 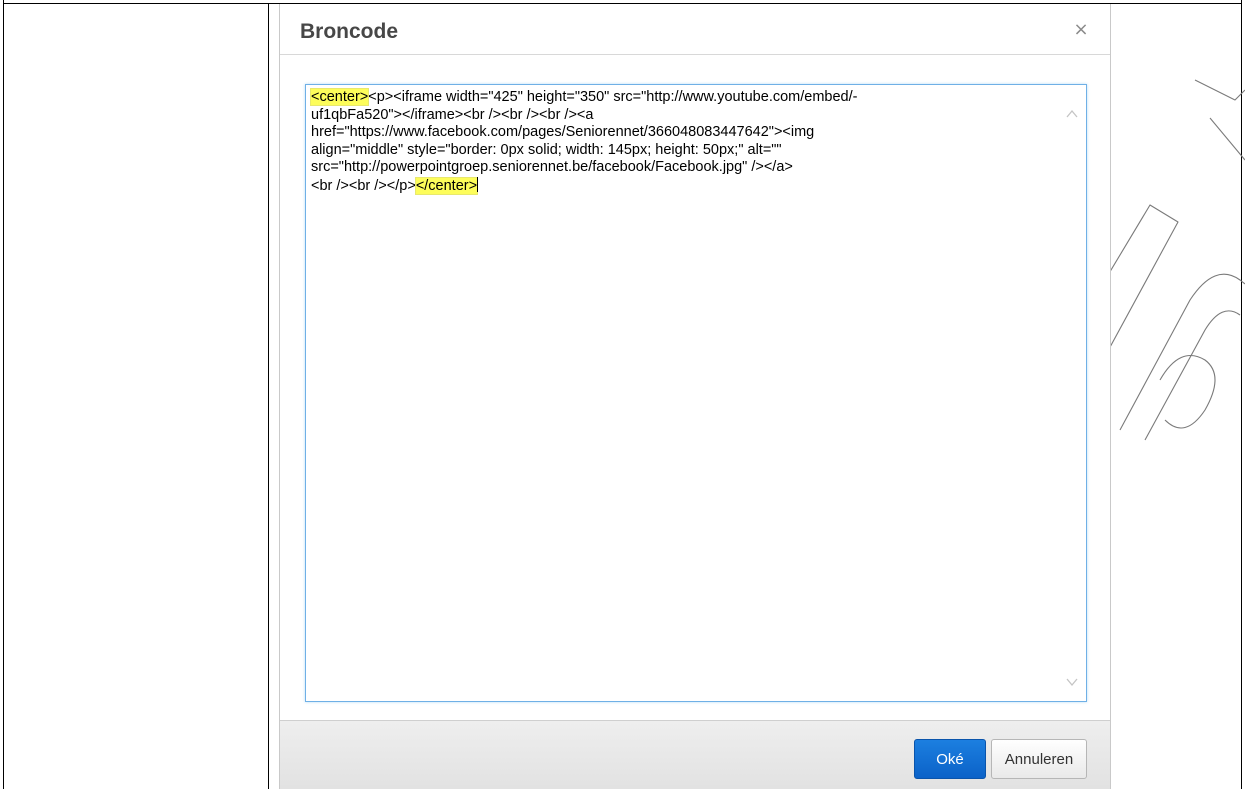 I want to click on close-button: ×, so click(x=1081, y=30).